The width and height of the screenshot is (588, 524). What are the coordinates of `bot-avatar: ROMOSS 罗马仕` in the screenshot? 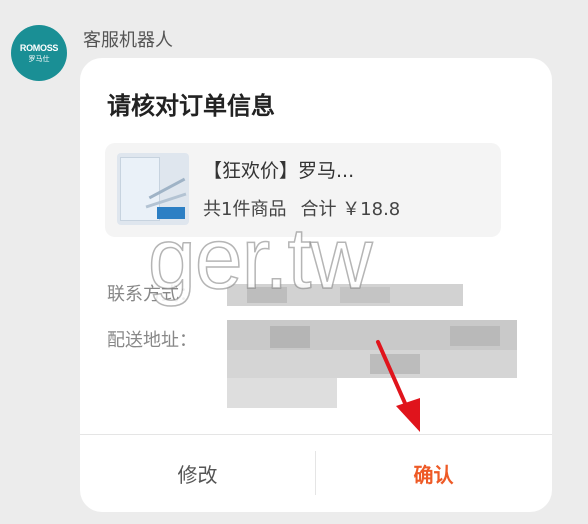 It's located at (39, 53).